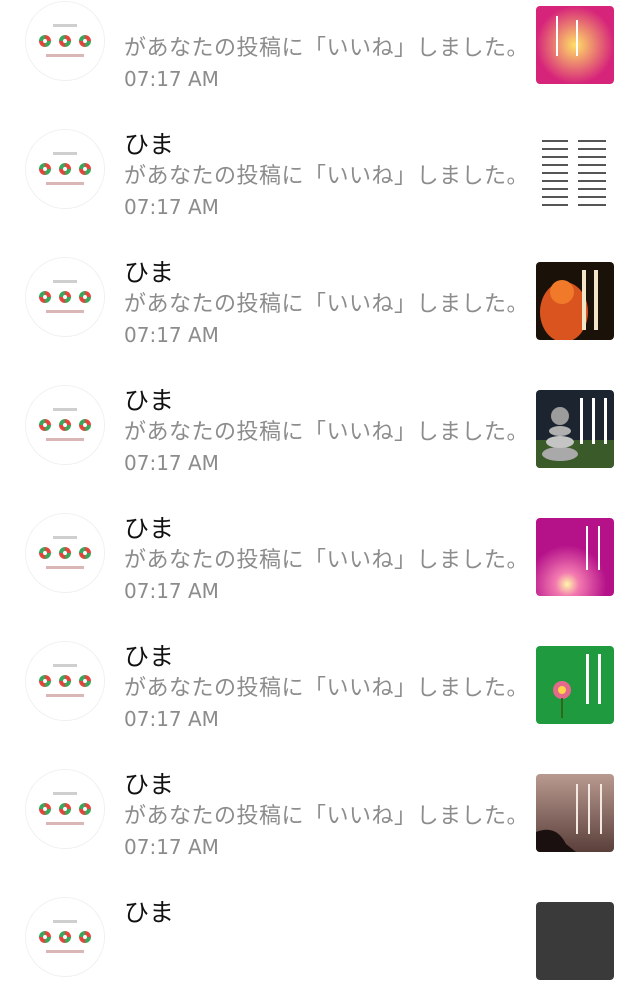 The image size is (640, 986). What do you see at coordinates (575, 685) in the screenshot?
I see `green-flower-post-thumbnail-icon` at bounding box center [575, 685].